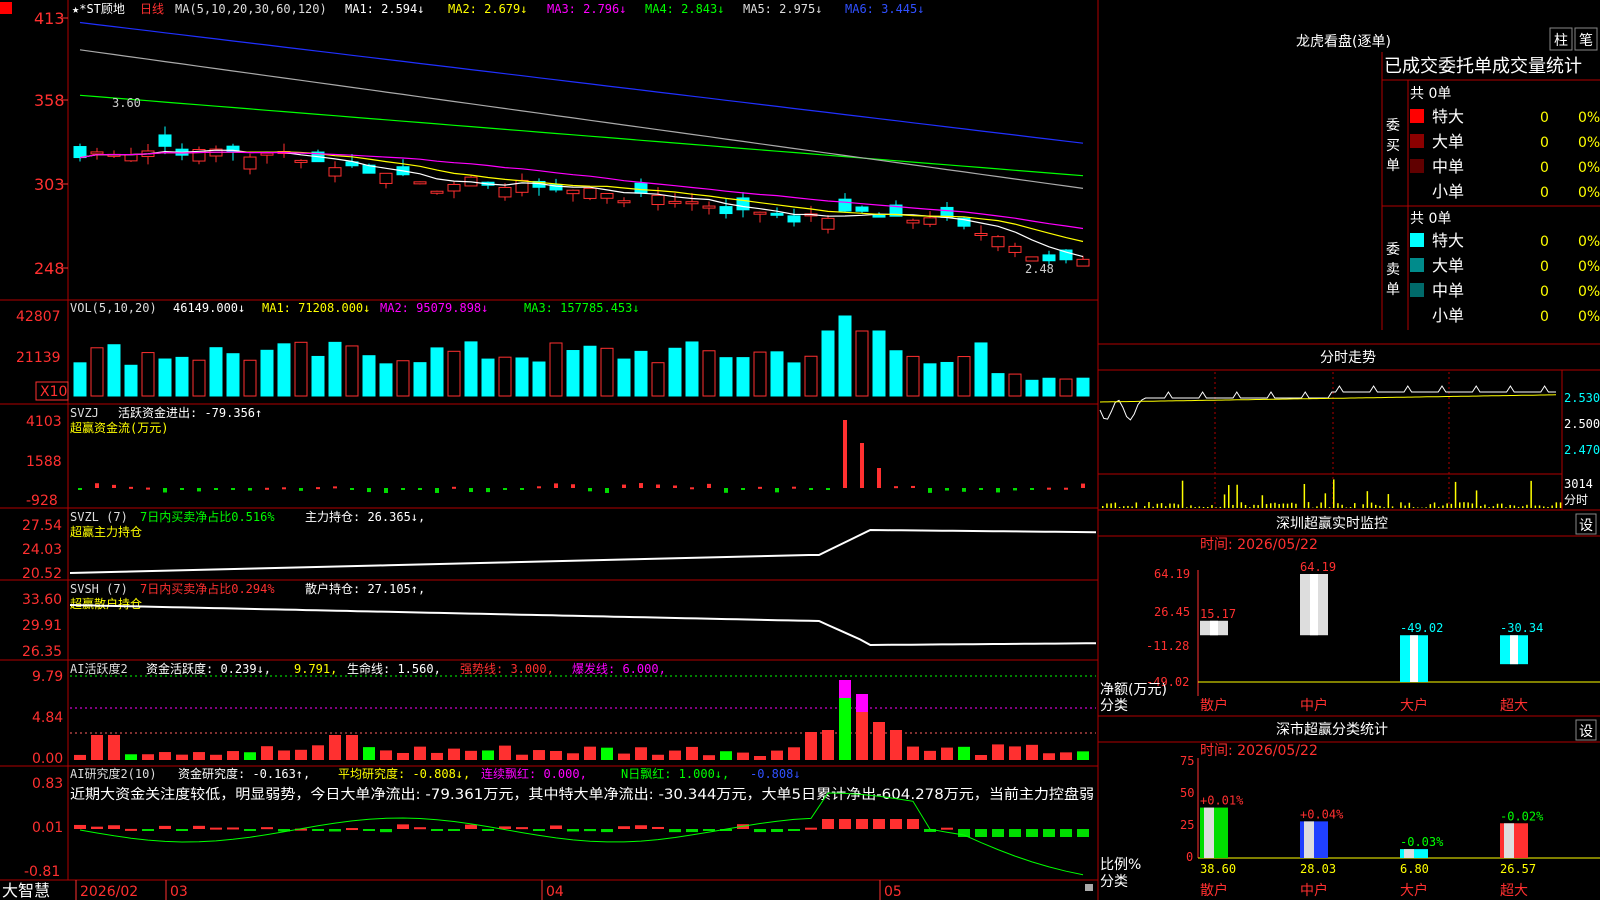  I want to click on price-tick: 413, so click(49, 18).